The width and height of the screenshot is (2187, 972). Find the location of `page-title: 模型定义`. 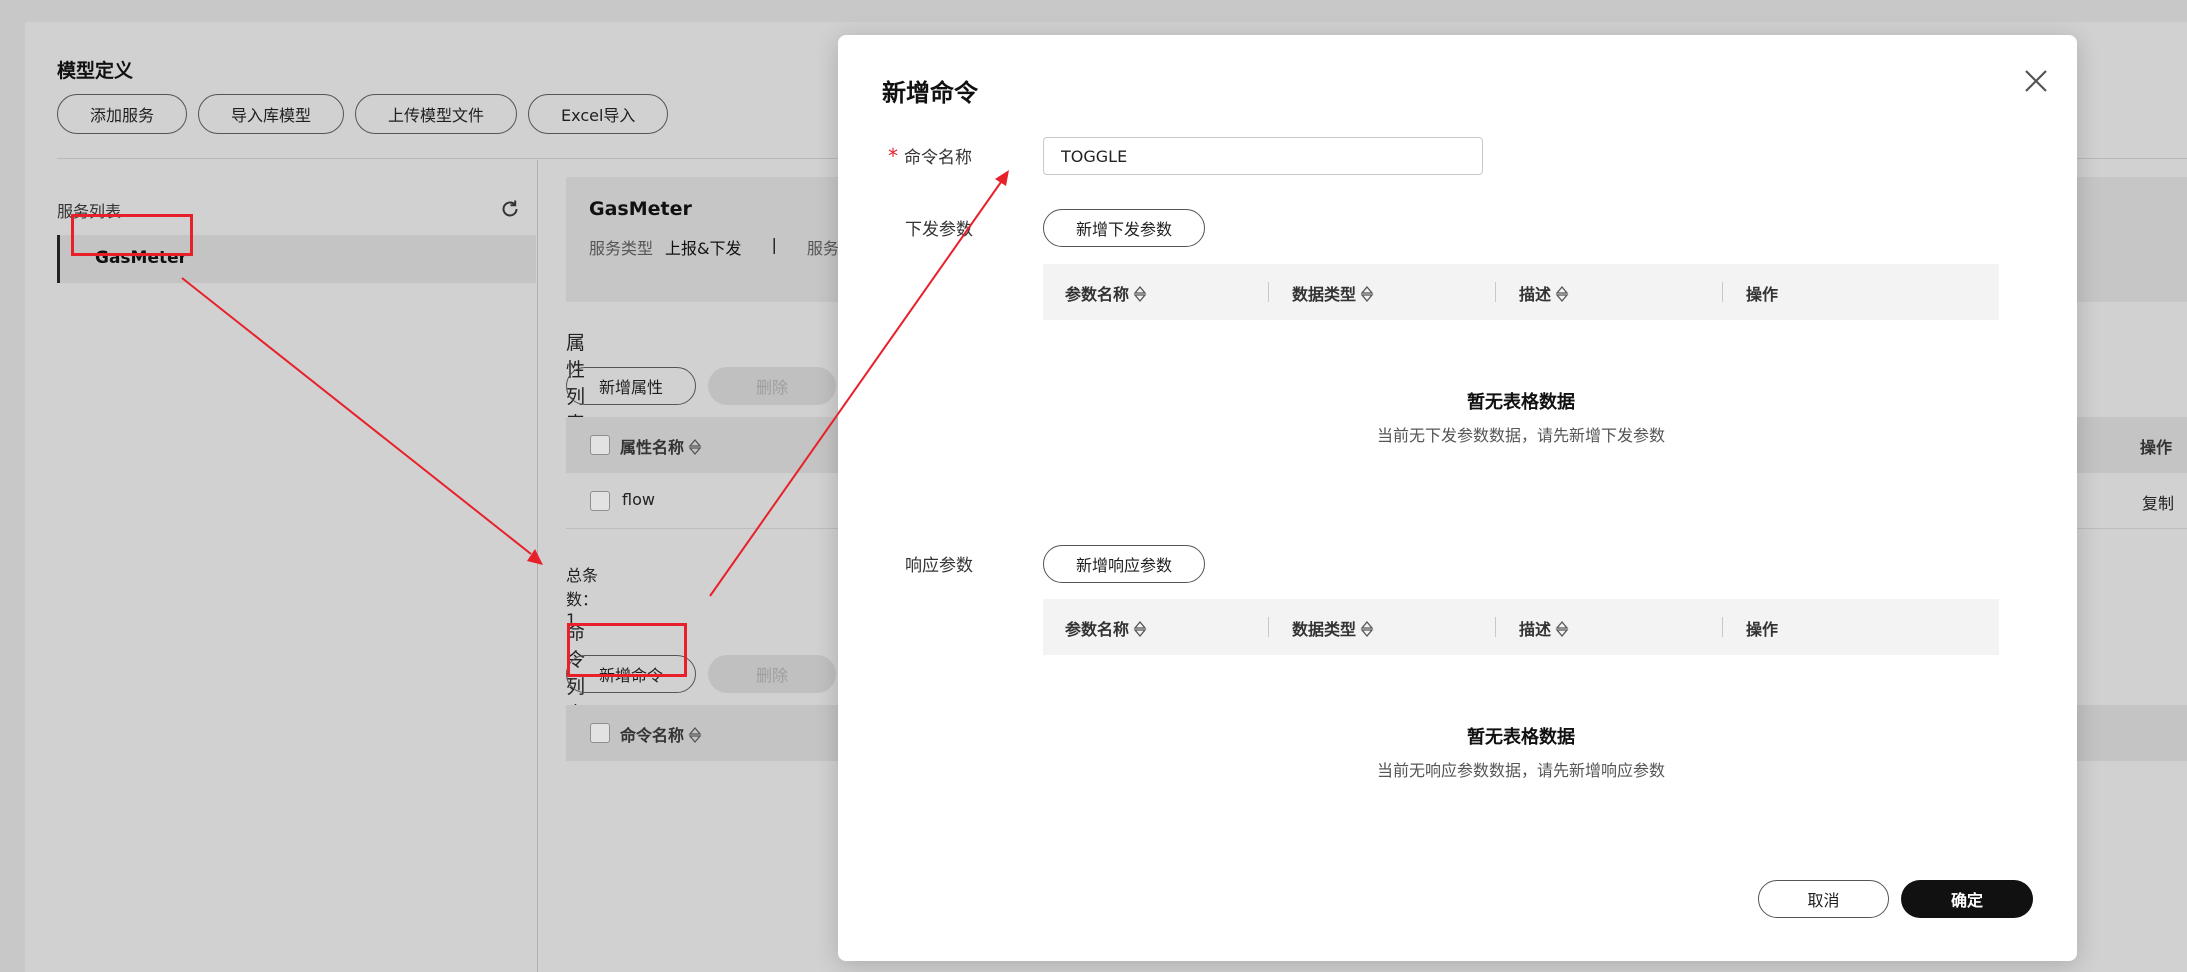

page-title: 模型定义 is located at coordinates (95, 71).